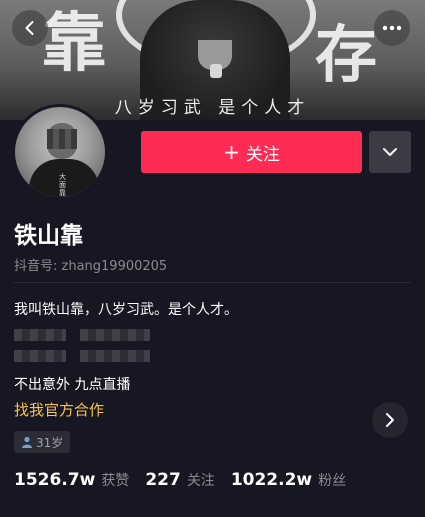 This screenshot has width=425, height=517. I want to click on bio-line: 不出意外 九点直播, so click(72, 385).